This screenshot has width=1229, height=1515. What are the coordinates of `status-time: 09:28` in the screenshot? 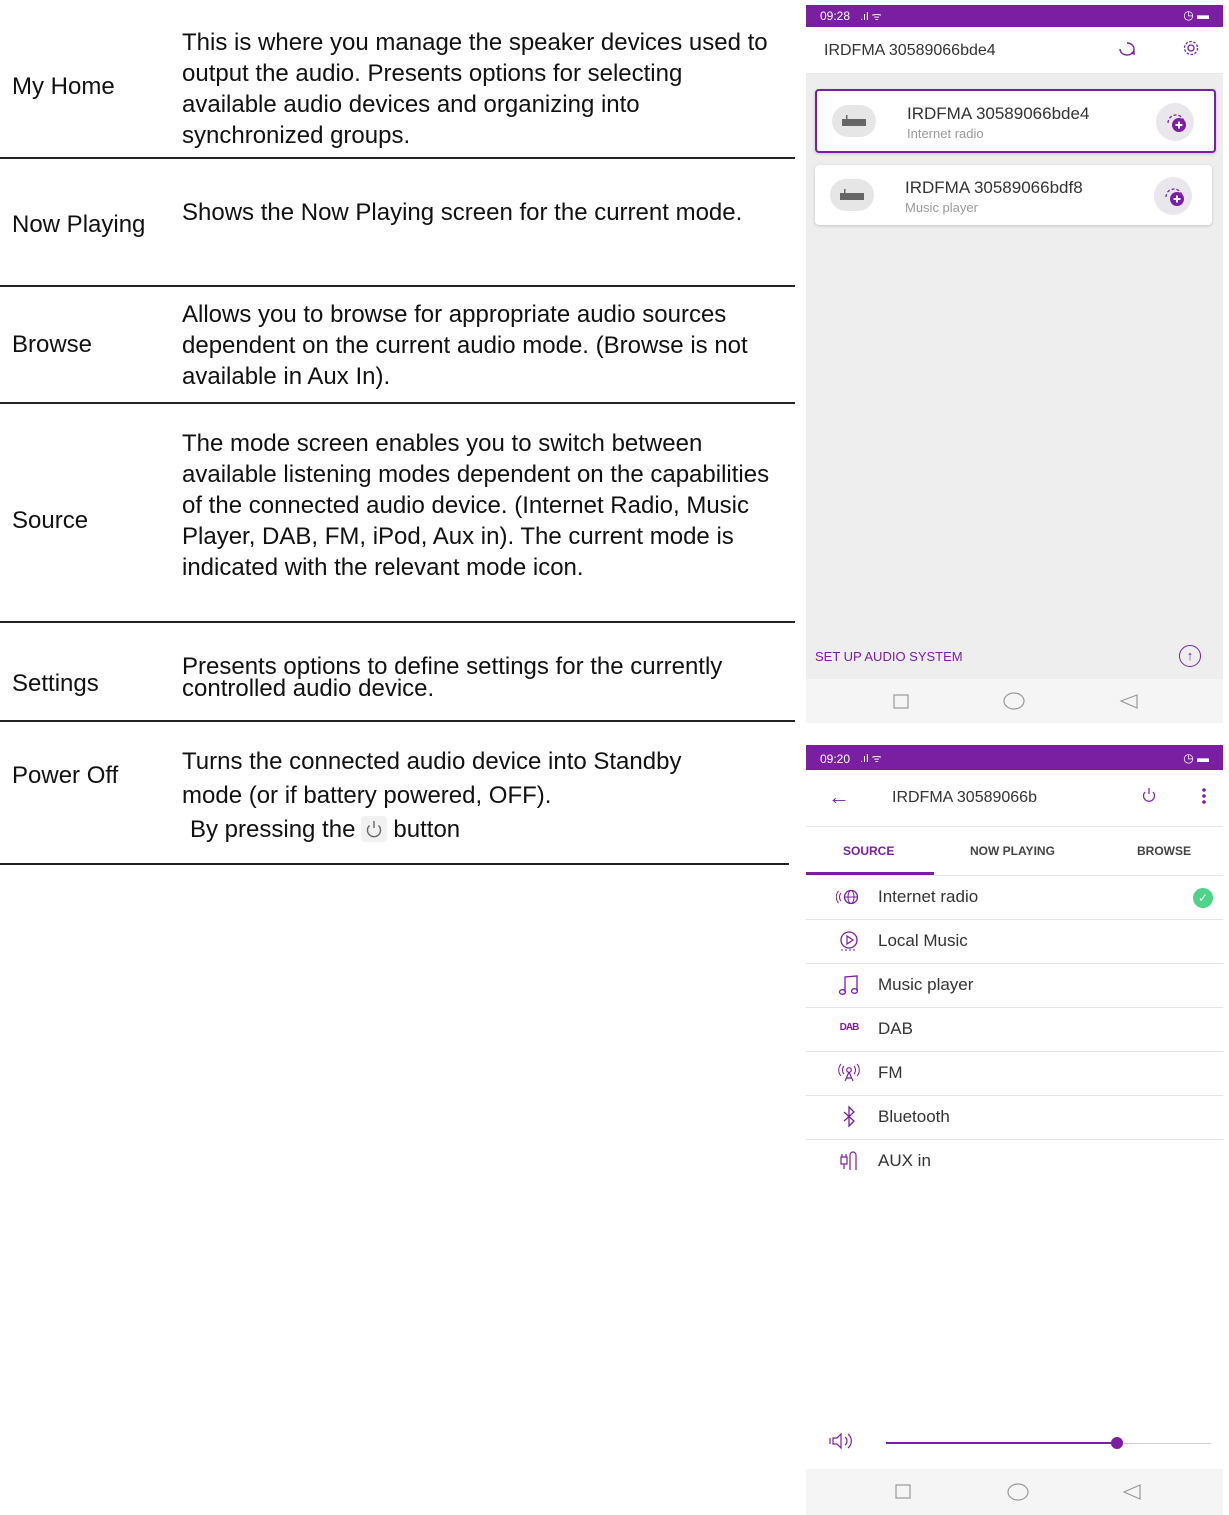 It's located at (835, 16).